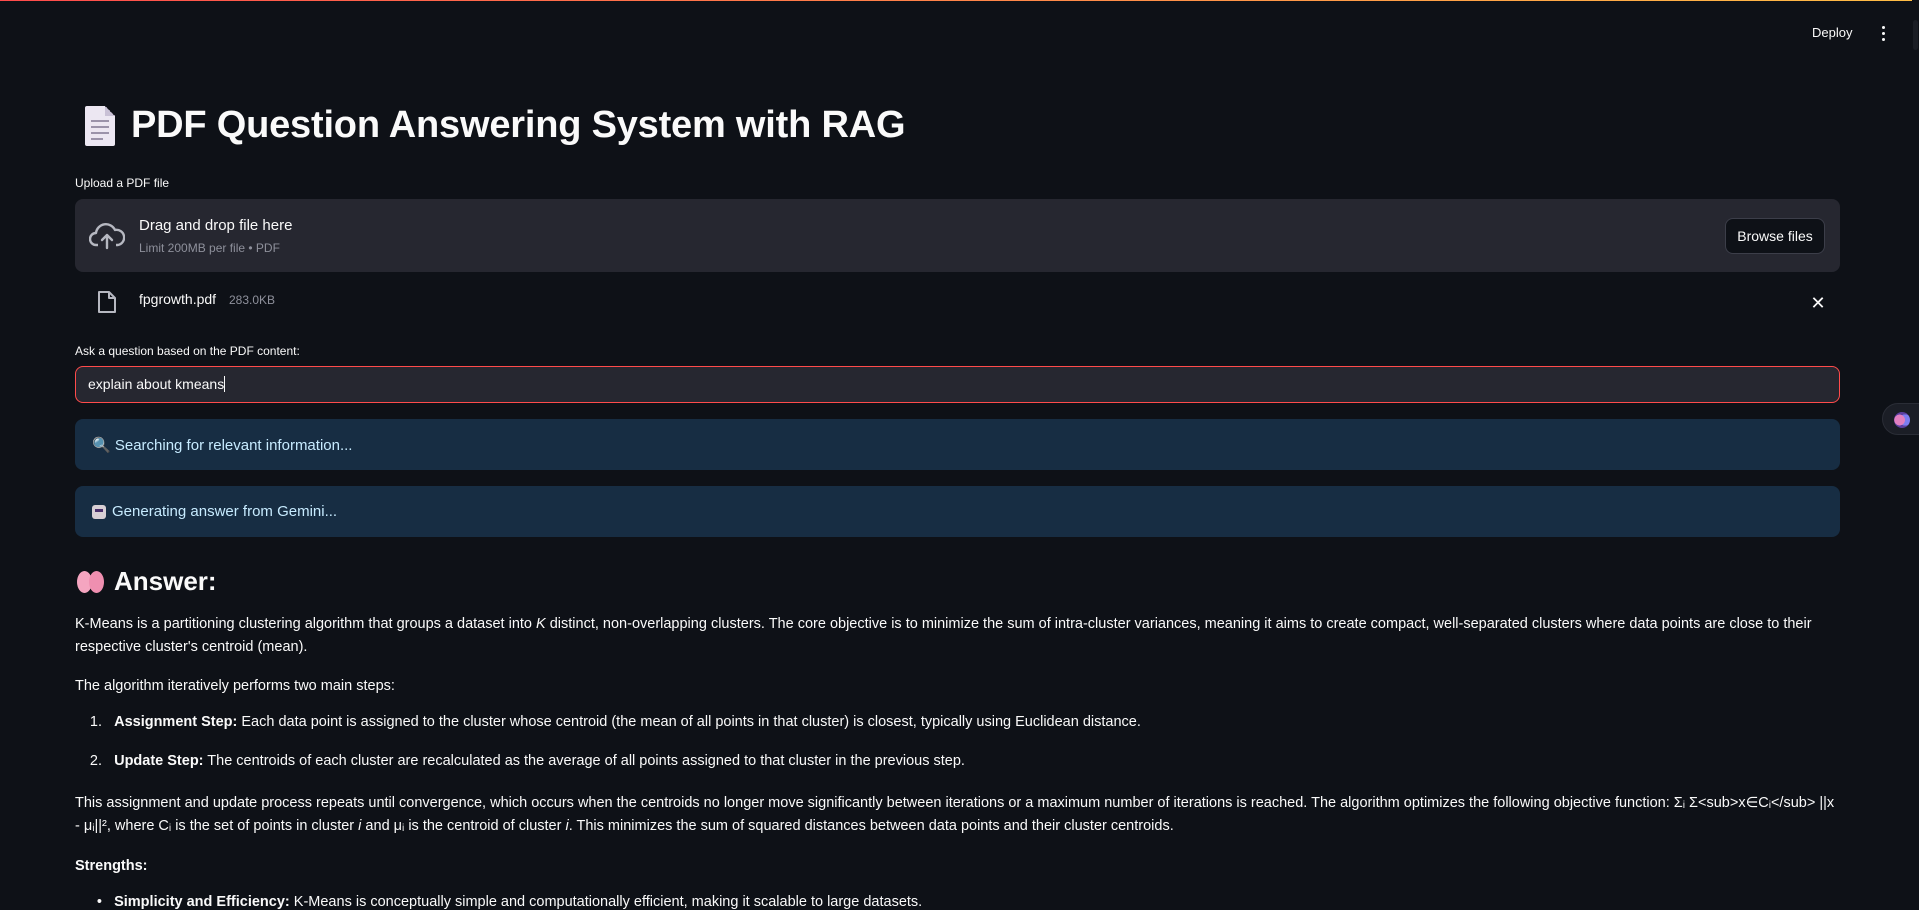 This screenshot has width=1919, height=910. I want to click on upload-label: Upload a PDF file, so click(122, 183).